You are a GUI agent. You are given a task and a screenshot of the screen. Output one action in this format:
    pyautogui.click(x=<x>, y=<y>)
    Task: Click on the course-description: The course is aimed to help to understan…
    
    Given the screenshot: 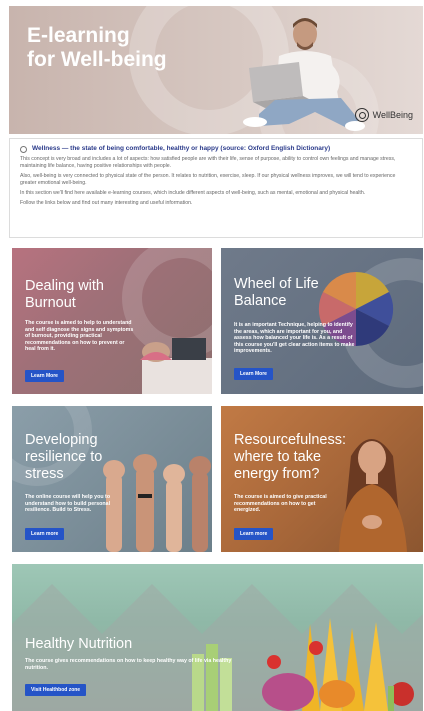 What is the action you would take?
    pyautogui.click(x=79, y=336)
    